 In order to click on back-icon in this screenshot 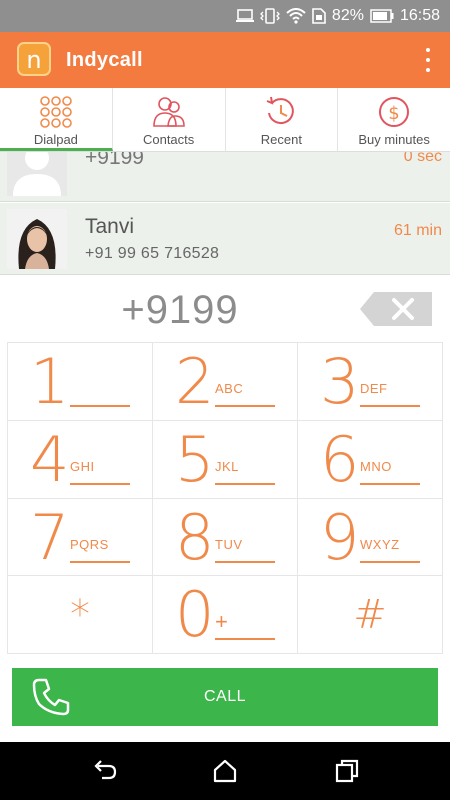, I will do `click(105, 771)`.